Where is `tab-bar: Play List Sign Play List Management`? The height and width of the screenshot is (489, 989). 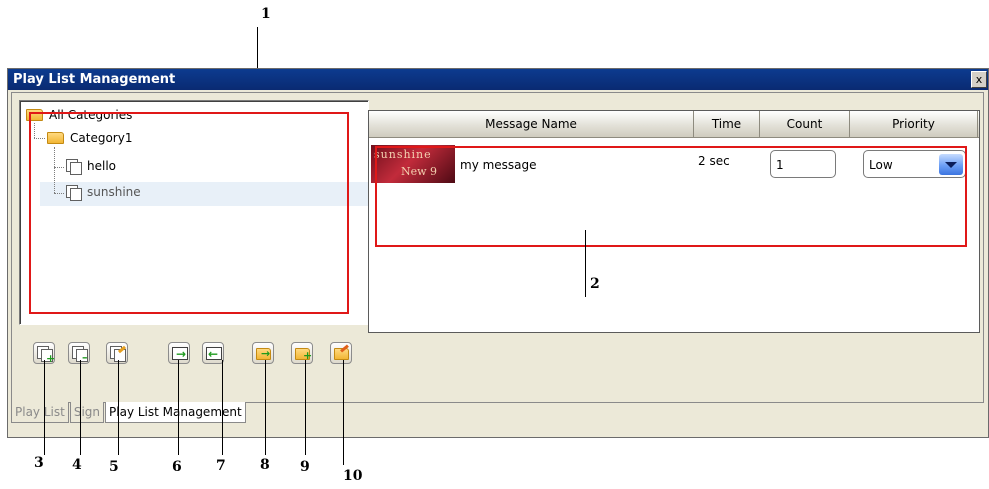 tab-bar: Play List Sign Play List Management is located at coordinates (129, 412).